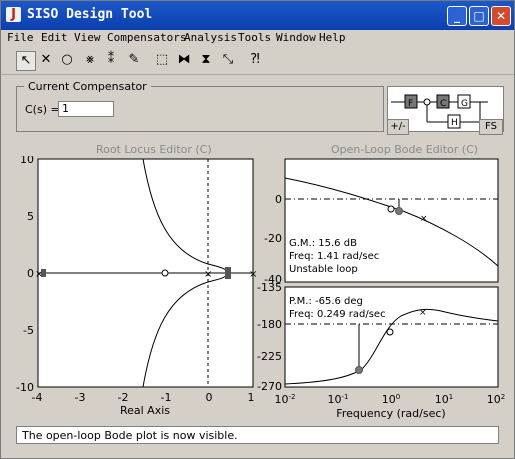 Image resolution: width=515 pixels, height=459 pixels. Describe the element at coordinates (210, 37) in the screenshot. I see `menu-analysis: Analysis` at that location.